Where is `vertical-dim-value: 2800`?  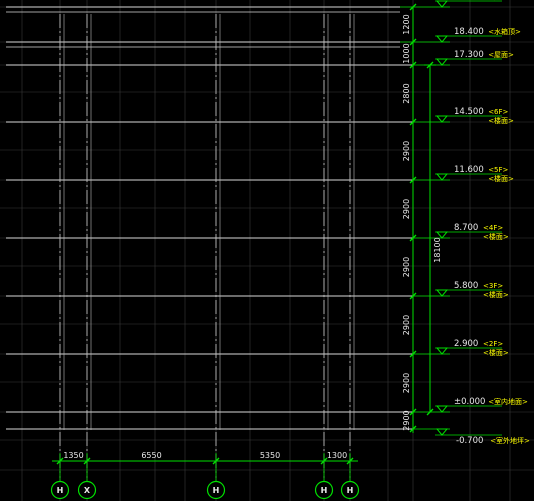
vertical-dim-value: 2800 is located at coordinates (406, 93).